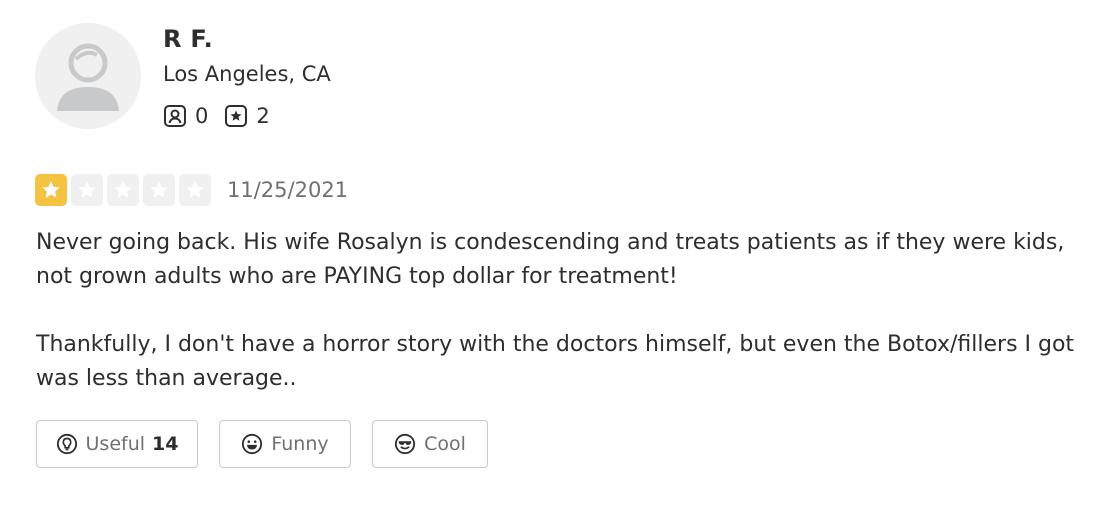 This screenshot has height=528, width=1110. I want to click on friends-icon, so click(175, 116).